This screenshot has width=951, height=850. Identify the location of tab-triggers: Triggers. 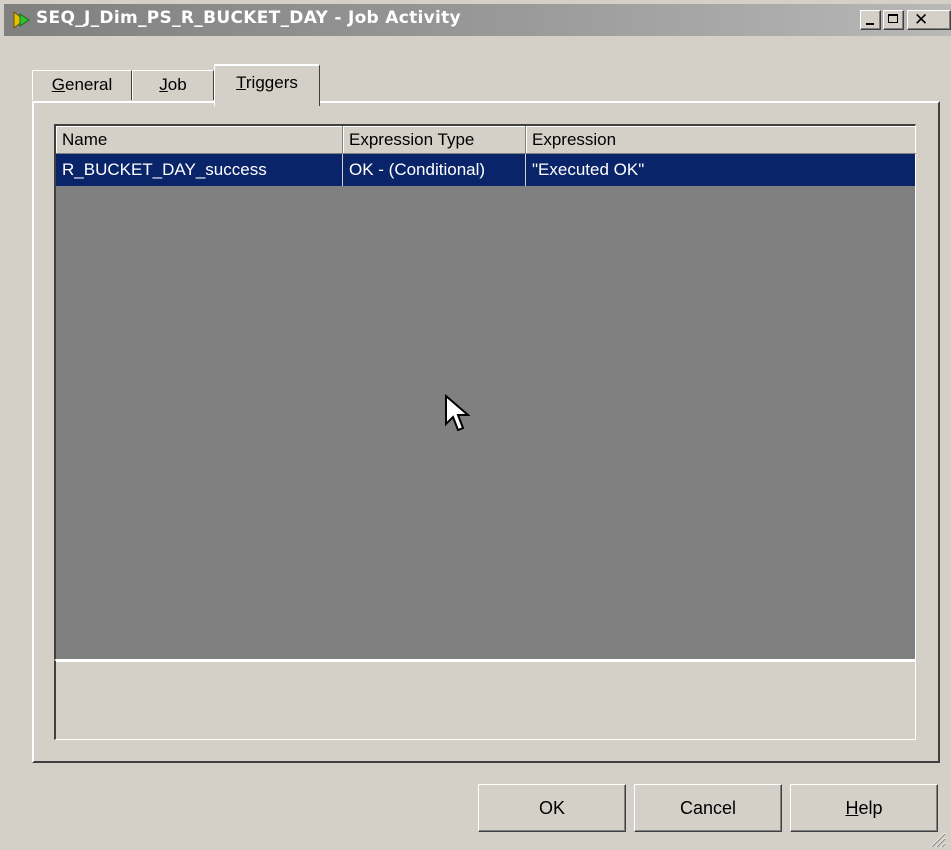
(267, 85).